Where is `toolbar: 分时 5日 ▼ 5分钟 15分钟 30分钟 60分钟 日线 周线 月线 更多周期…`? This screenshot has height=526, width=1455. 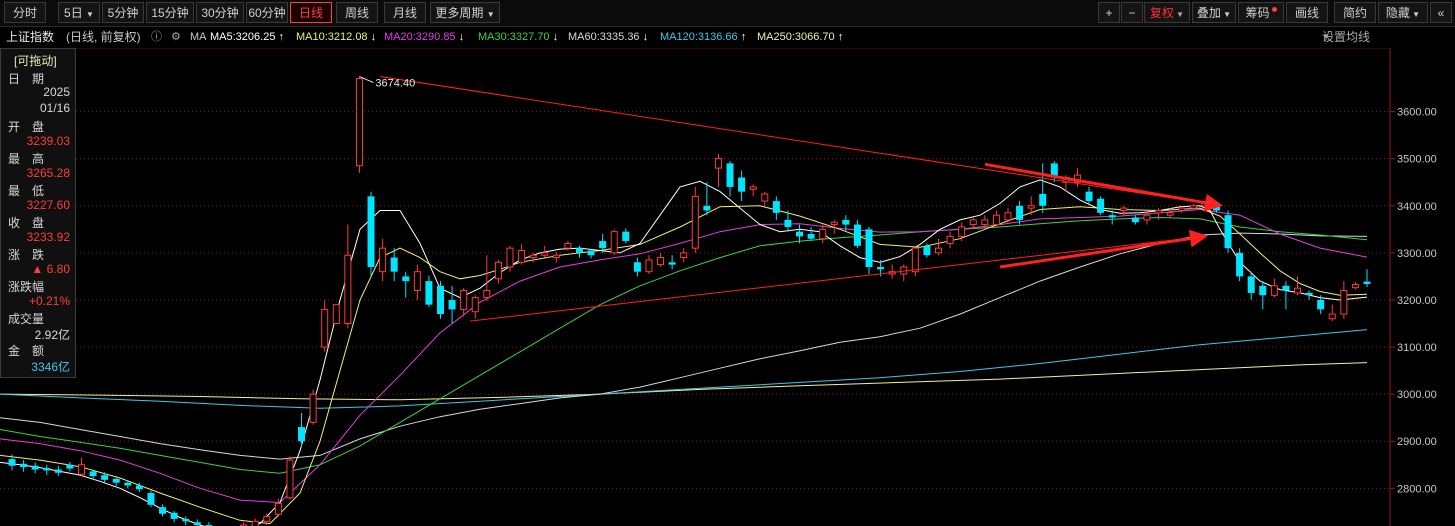 toolbar: 分时 5日 ▼ 5分钟 15分钟 30分钟 60分钟 日线 周线 月线 更多周期… is located at coordinates (727, 13).